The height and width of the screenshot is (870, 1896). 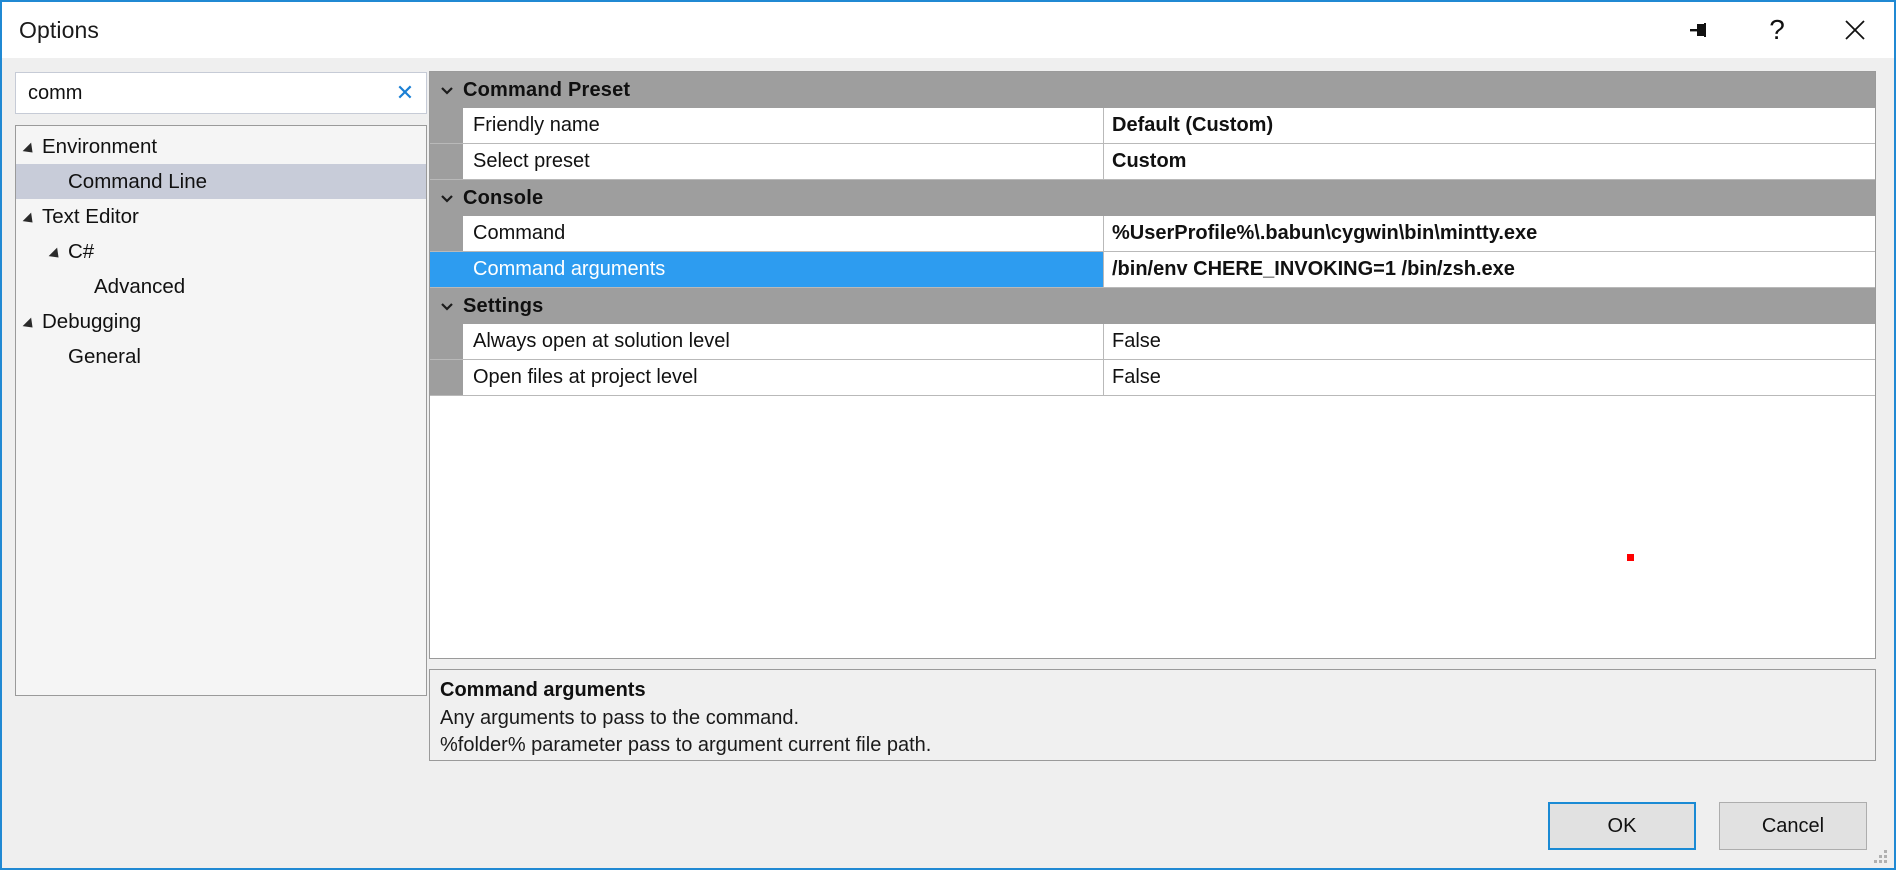 I want to click on table-row: Select preset Custom, so click(x=1152, y=162).